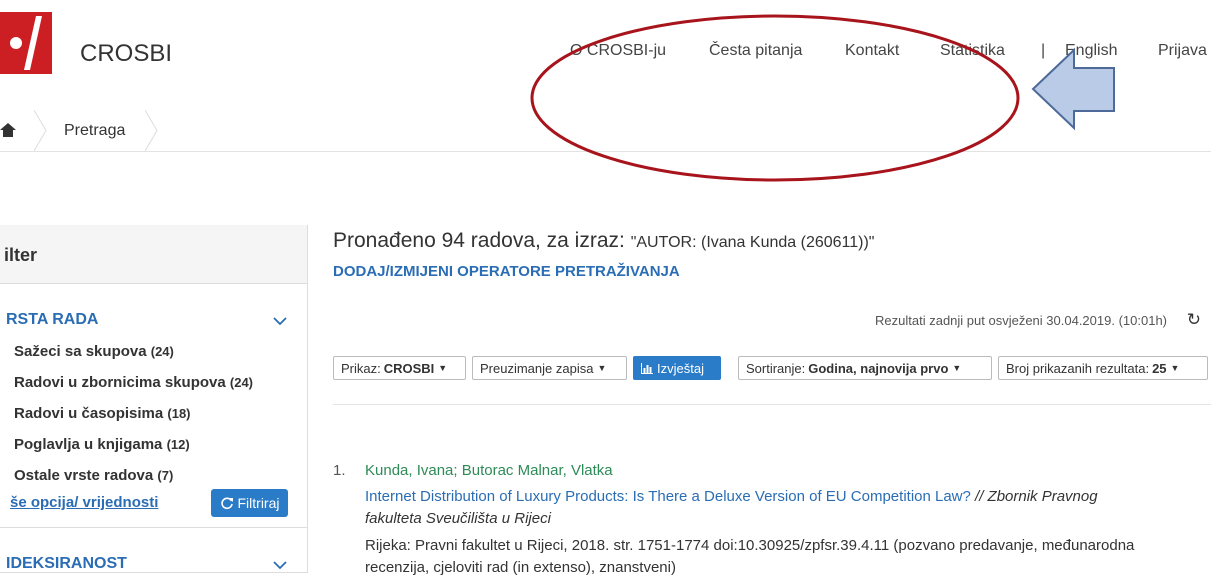 The image size is (1211, 579). What do you see at coordinates (1159, 368) in the screenshot?
I see `page-size-value: 25` at bounding box center [1159, 368].